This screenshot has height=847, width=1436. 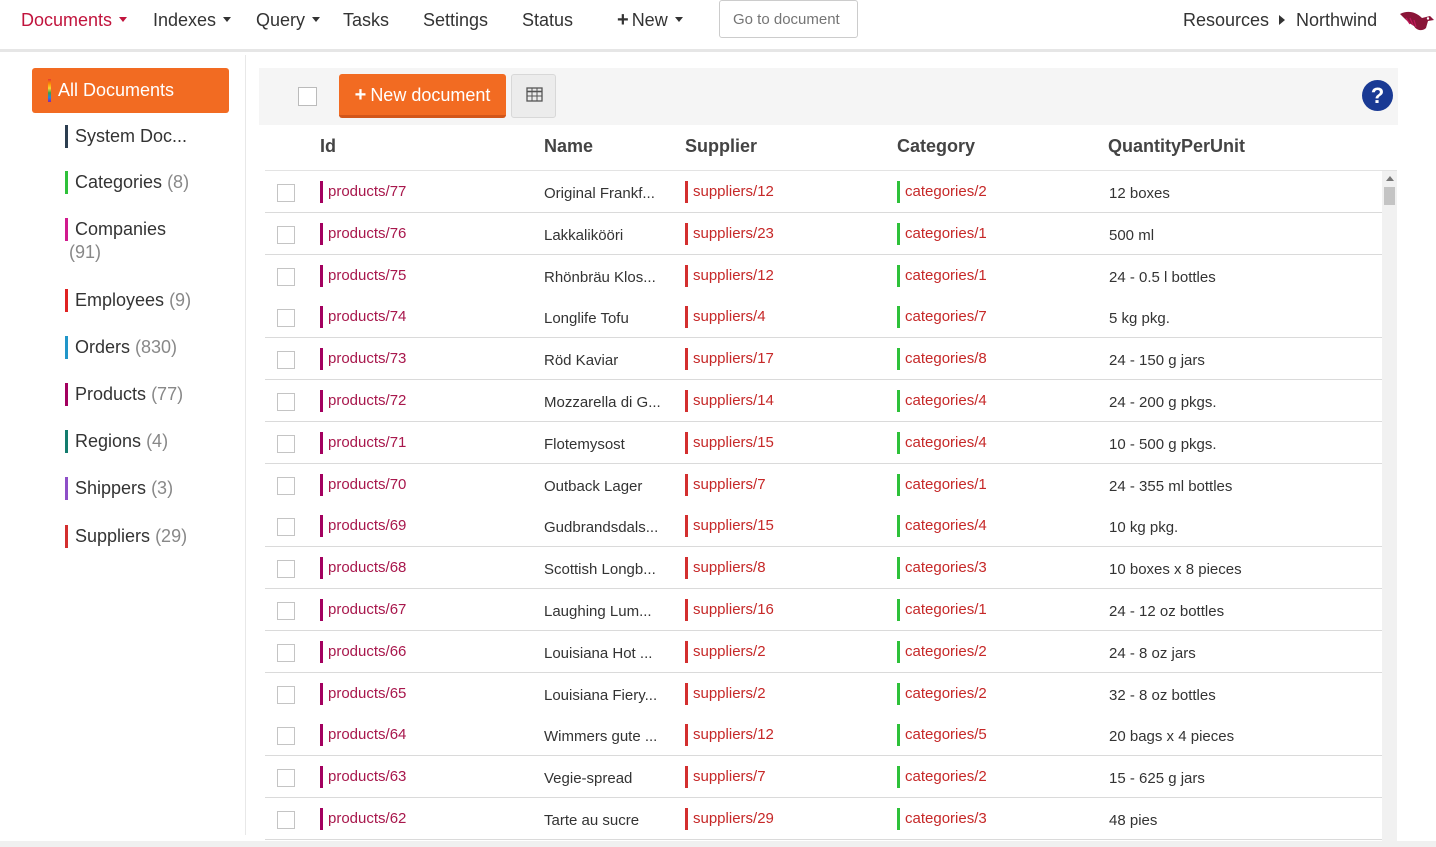 I want to click on document-id-link: products/74, so click(x=363, y=317).